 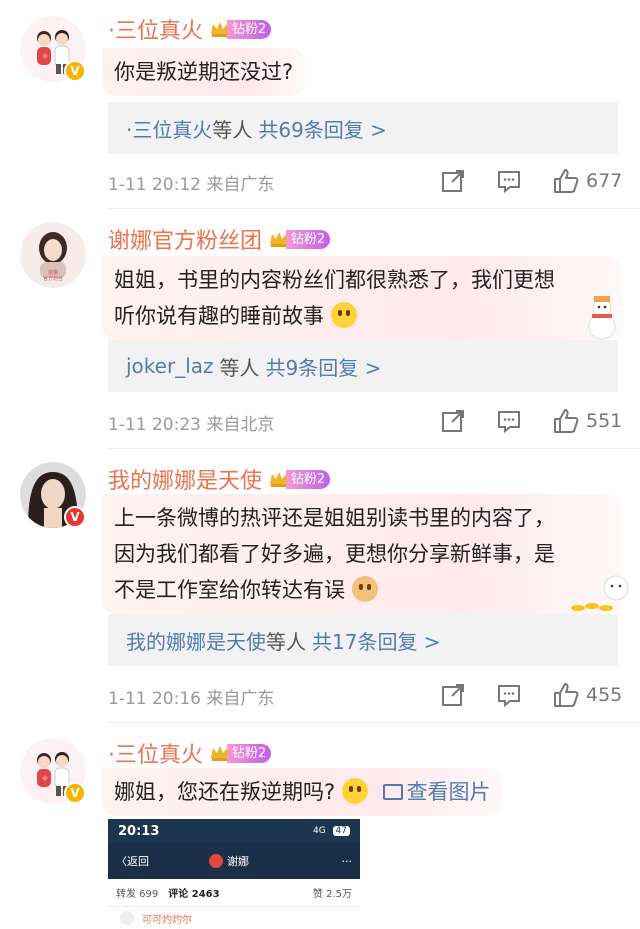 What do you see at coordinates (132, 861) in the screenshot?
I see `thumb-back: 〈返回` at bounding box center [132, 861].